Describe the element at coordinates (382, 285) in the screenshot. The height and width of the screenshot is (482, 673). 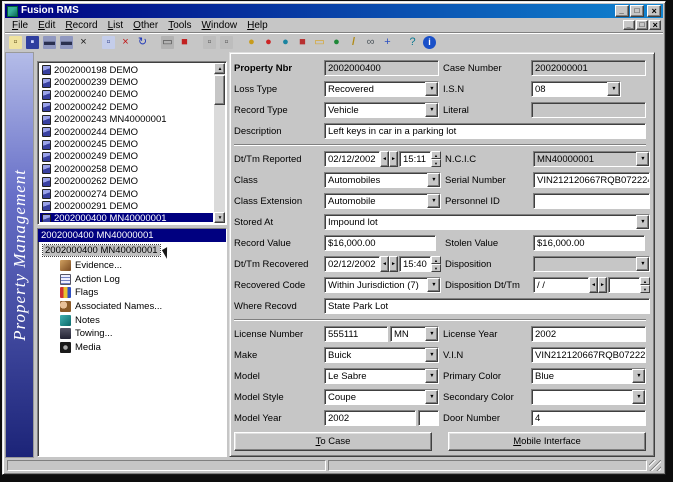
I see `recovered-code-select: Within Jurisdiction (7)` at that location.